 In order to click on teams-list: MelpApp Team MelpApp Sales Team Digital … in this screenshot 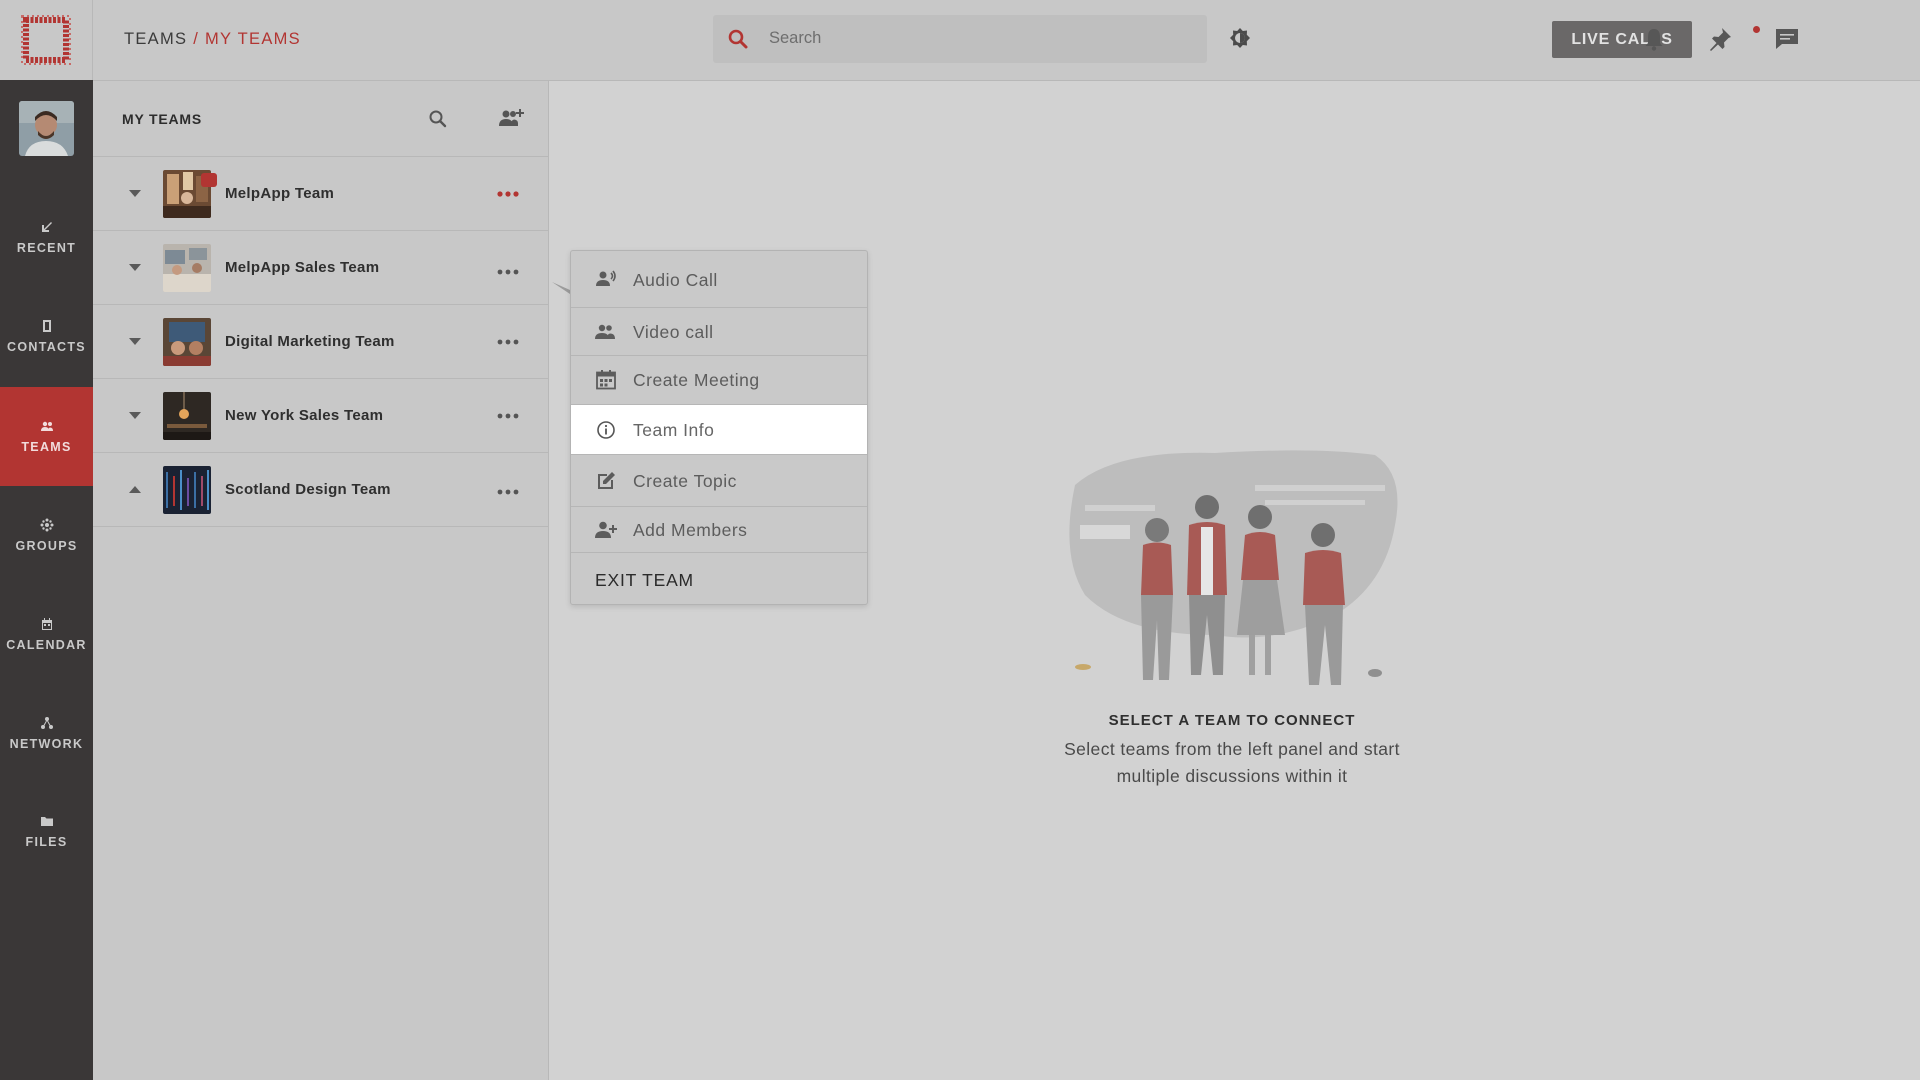, I will do `click(321, 342)`.